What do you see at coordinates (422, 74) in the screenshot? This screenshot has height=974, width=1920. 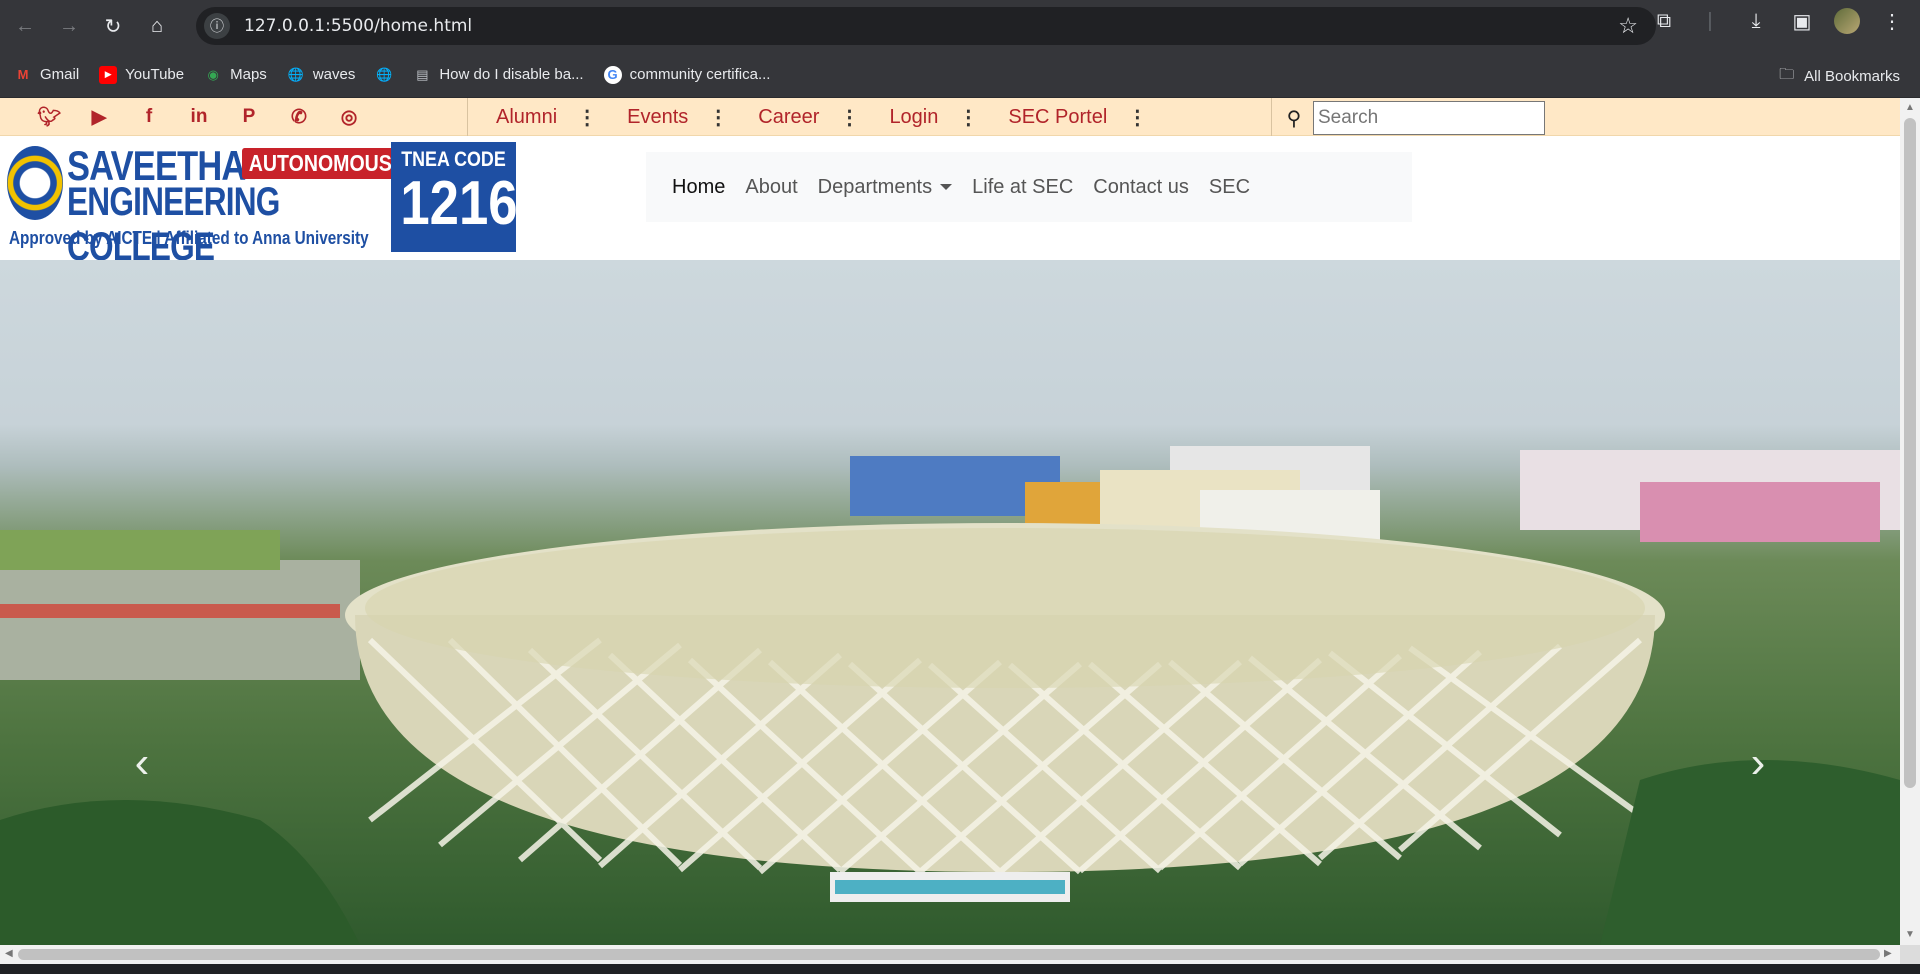 I see `page-icon: ▤` at bounding box center [422, 74].